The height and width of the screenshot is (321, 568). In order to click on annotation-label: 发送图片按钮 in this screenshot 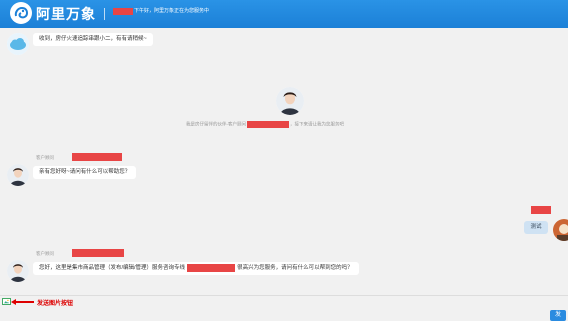, I will do `click(55, 304)`.